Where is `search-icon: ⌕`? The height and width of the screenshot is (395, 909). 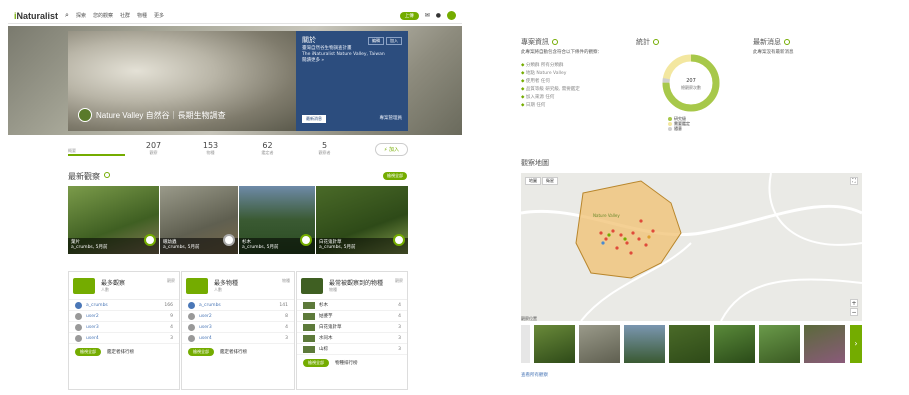
search-icon: ⌕ is located at coordinates (67, 15).